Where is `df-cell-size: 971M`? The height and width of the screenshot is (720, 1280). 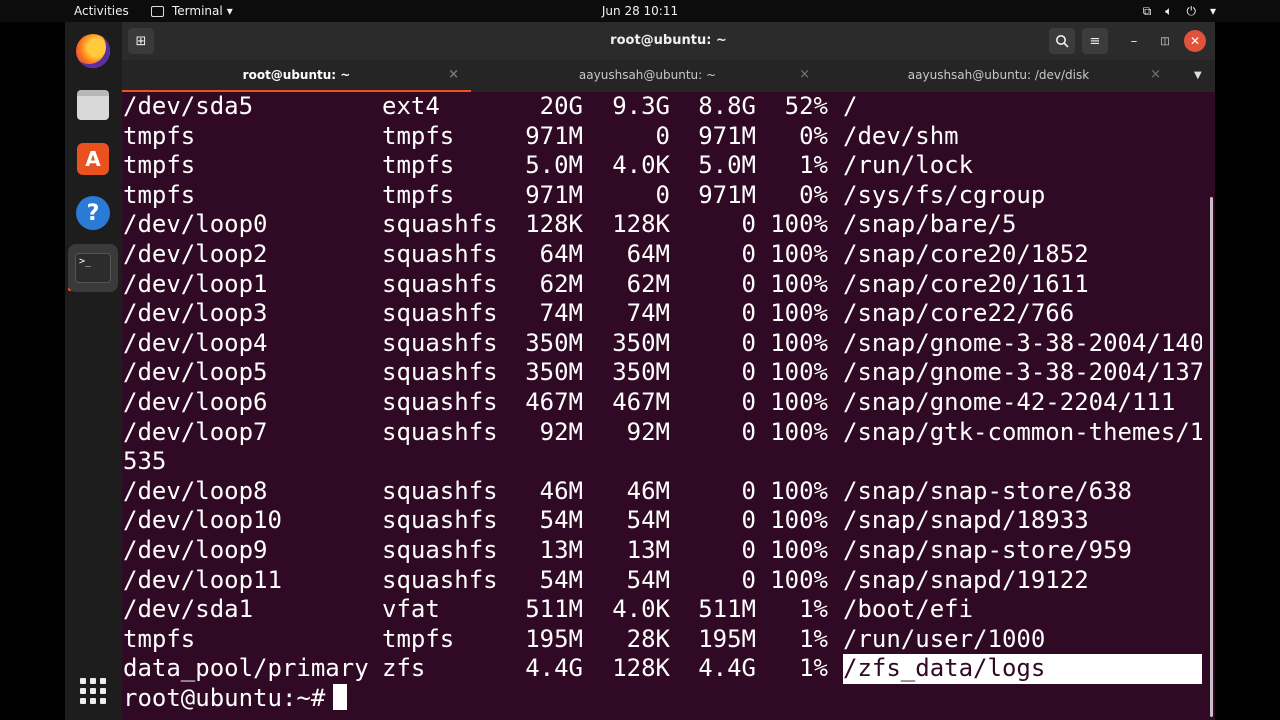 df-cell-size: 971M is located at coordinates (554, 194).